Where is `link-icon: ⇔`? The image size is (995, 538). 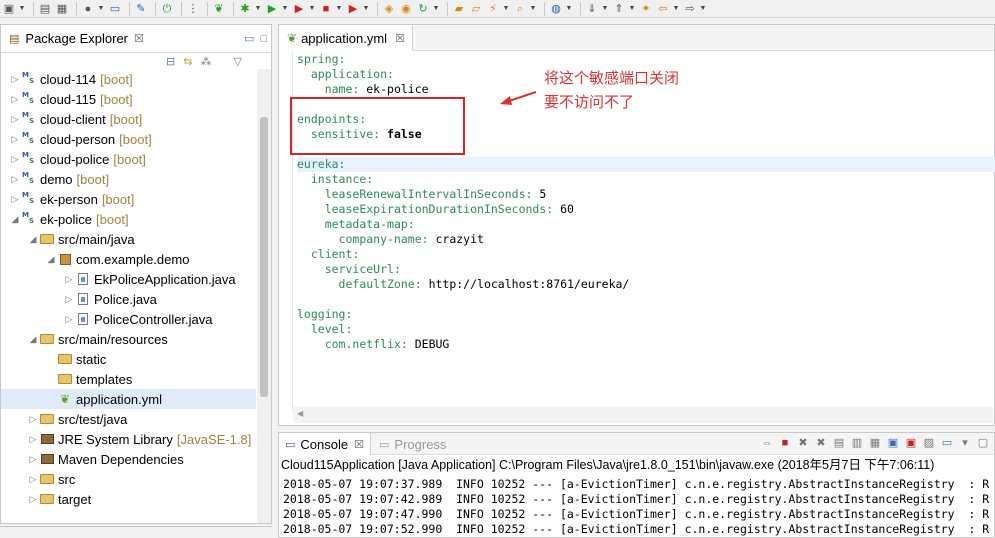
link-icon: ⇔ is located at coordinates (767, 443).